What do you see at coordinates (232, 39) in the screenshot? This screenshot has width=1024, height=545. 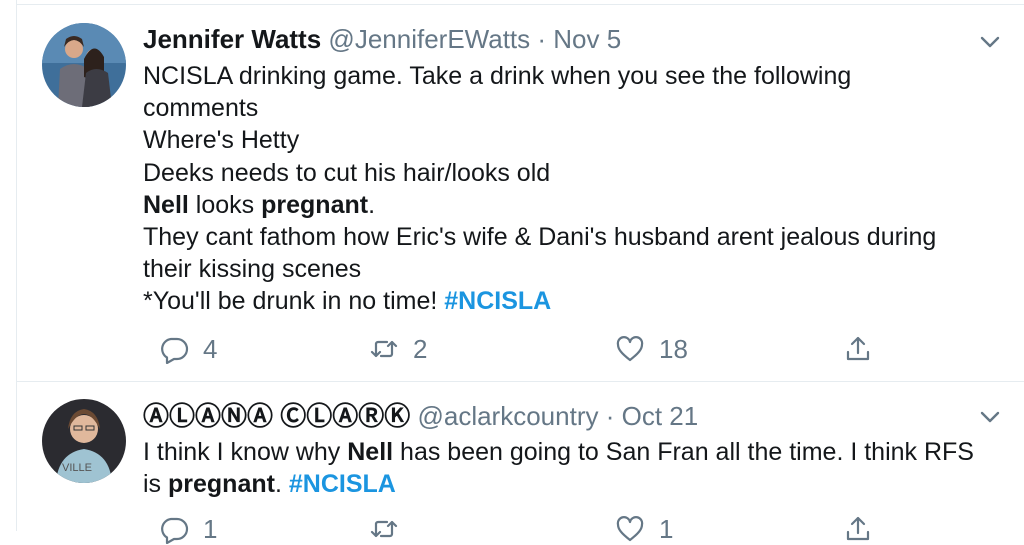 I see `display-name: Jennifer Watts` at bounding box center [232, 39].